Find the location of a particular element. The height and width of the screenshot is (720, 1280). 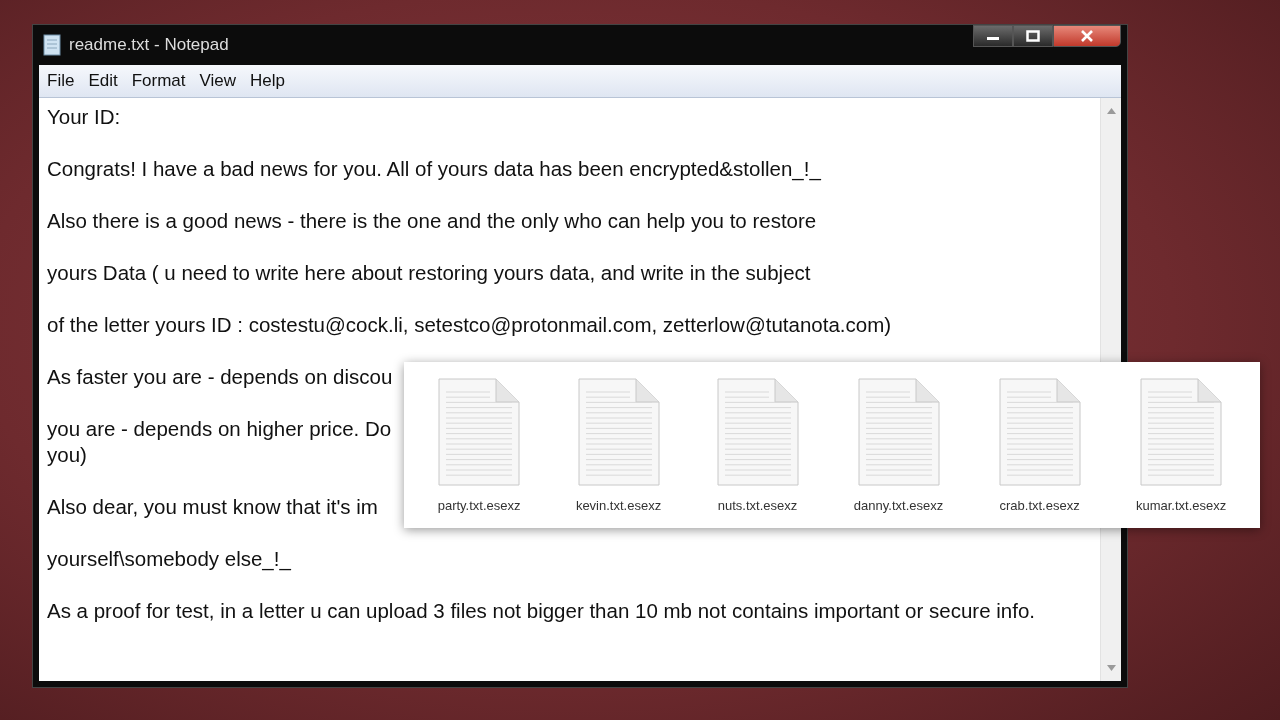

menu-item: Format is located at coordinates (158, 81).